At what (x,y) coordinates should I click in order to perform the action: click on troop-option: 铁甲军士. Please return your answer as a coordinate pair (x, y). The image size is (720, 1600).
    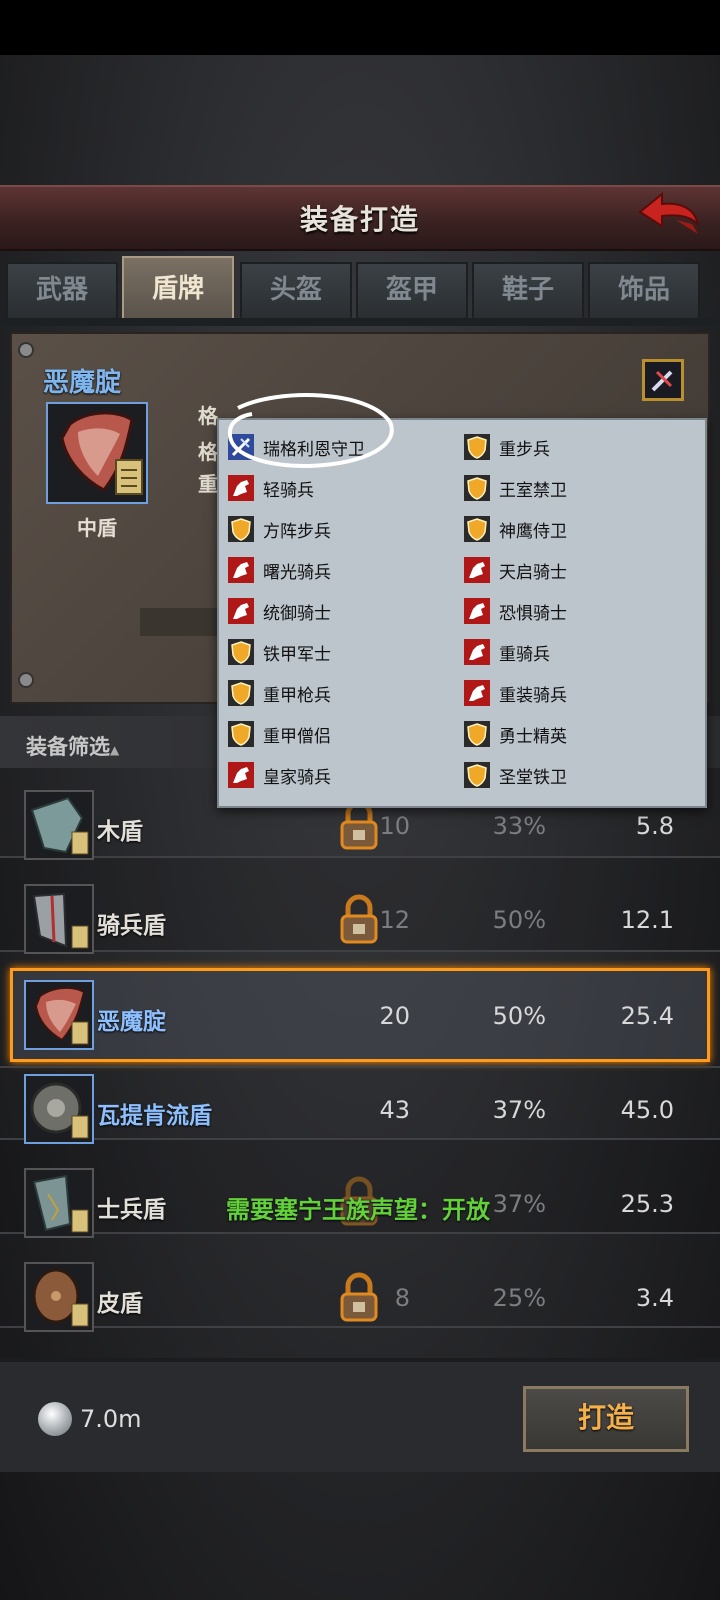
    Looking at the image, I should click on (279, 652).